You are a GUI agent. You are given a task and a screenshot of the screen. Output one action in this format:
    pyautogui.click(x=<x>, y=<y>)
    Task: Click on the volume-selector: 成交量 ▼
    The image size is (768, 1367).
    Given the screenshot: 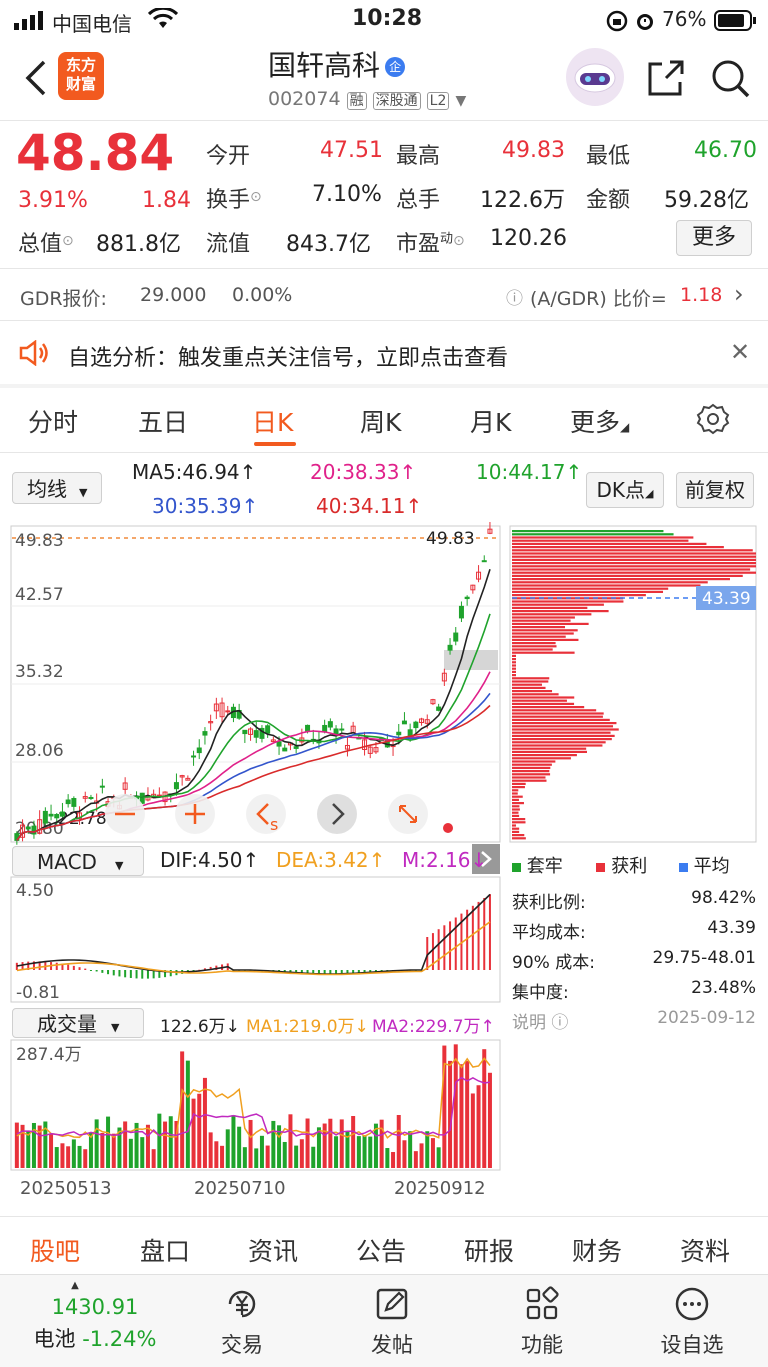 What is the action you would take?
    pyautogui.click(x=78, y=1023)
    